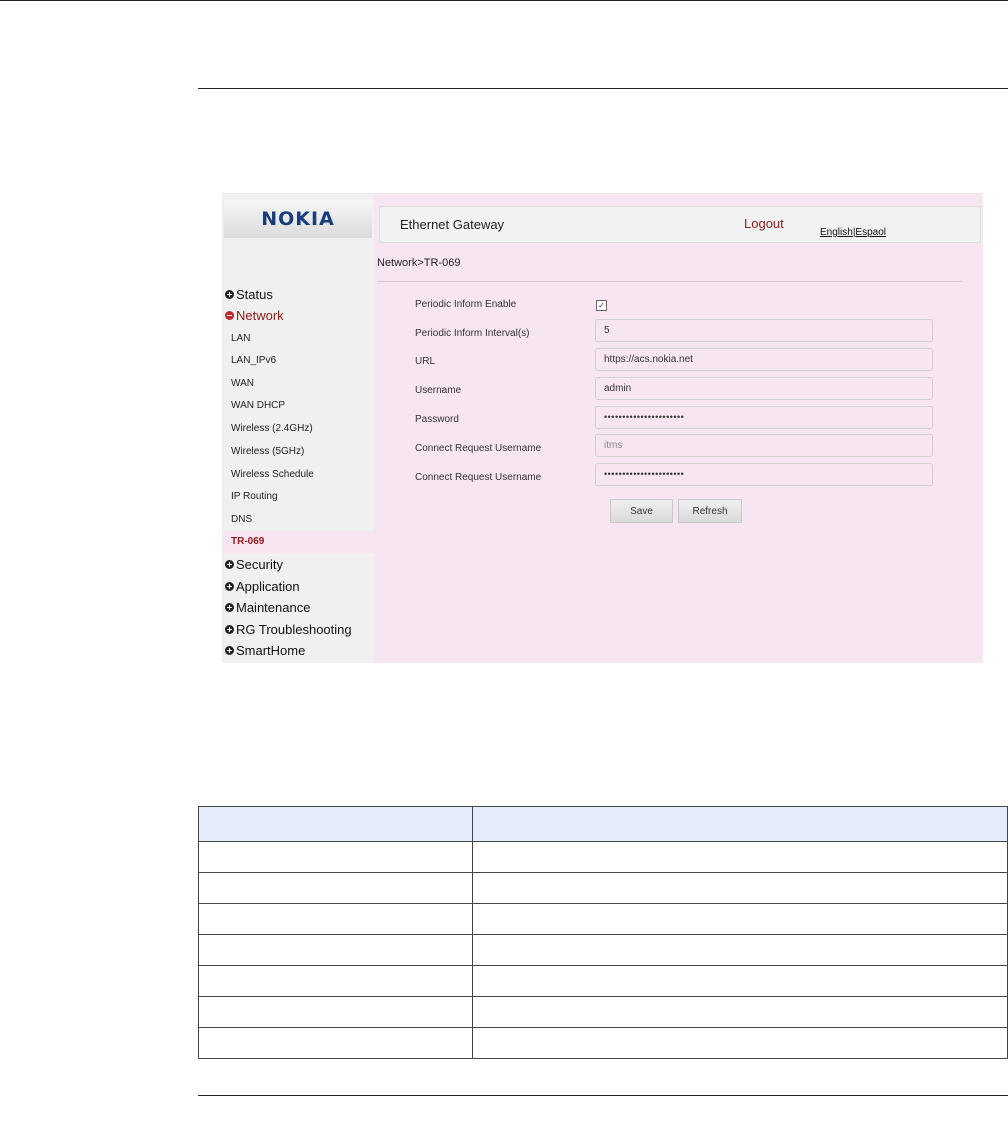 This screenshot has width=1008, height=1124. Describe the element at coordinates (870, 232) in the screenshot. I see `lang-espanol-link: Espaol` at that location.